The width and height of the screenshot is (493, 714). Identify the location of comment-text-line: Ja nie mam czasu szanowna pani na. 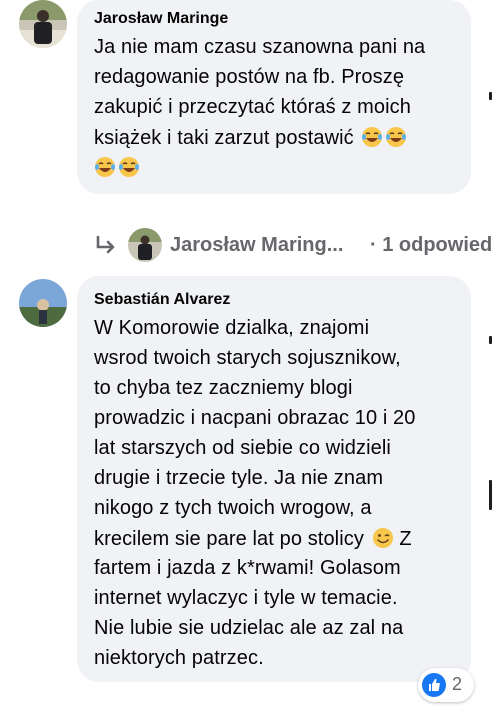
(260, 47).